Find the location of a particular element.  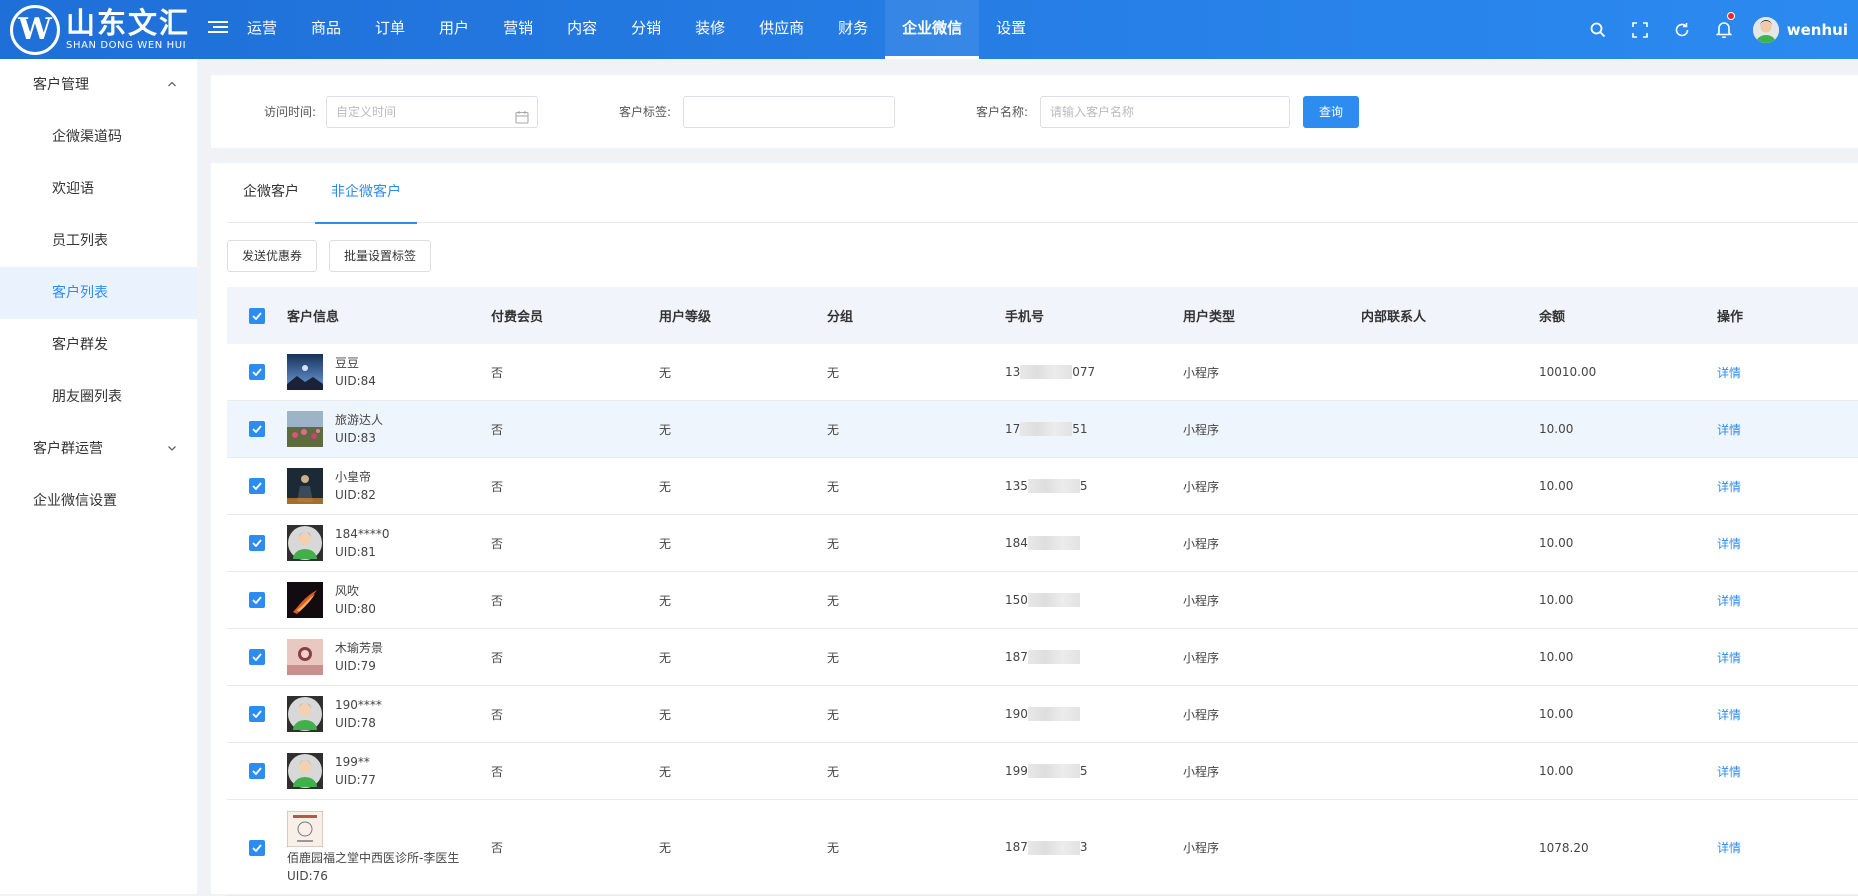

table-row: 199** UID:77 否无无 199 5 小程序 10.00 详情 is located at coordinates (1042, 771).